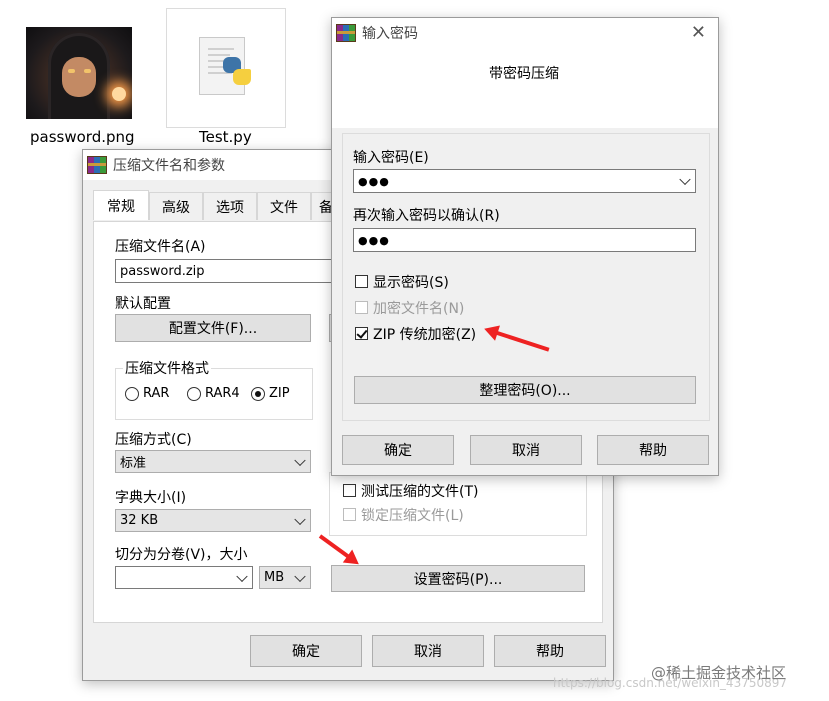 The width and height of the screenshot is (829, 701). Describe the element at coordinates (139, 520) in the screenshot. I see `dict-value: 32 KB` at that location.